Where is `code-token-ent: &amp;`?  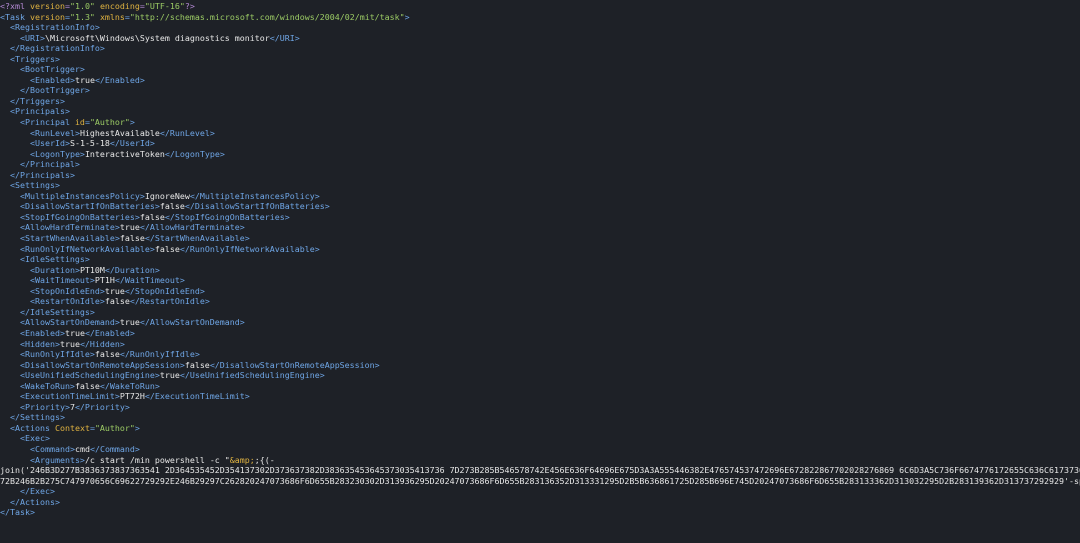
code-token-ent: &amp; is located at coordinates (242, 459).